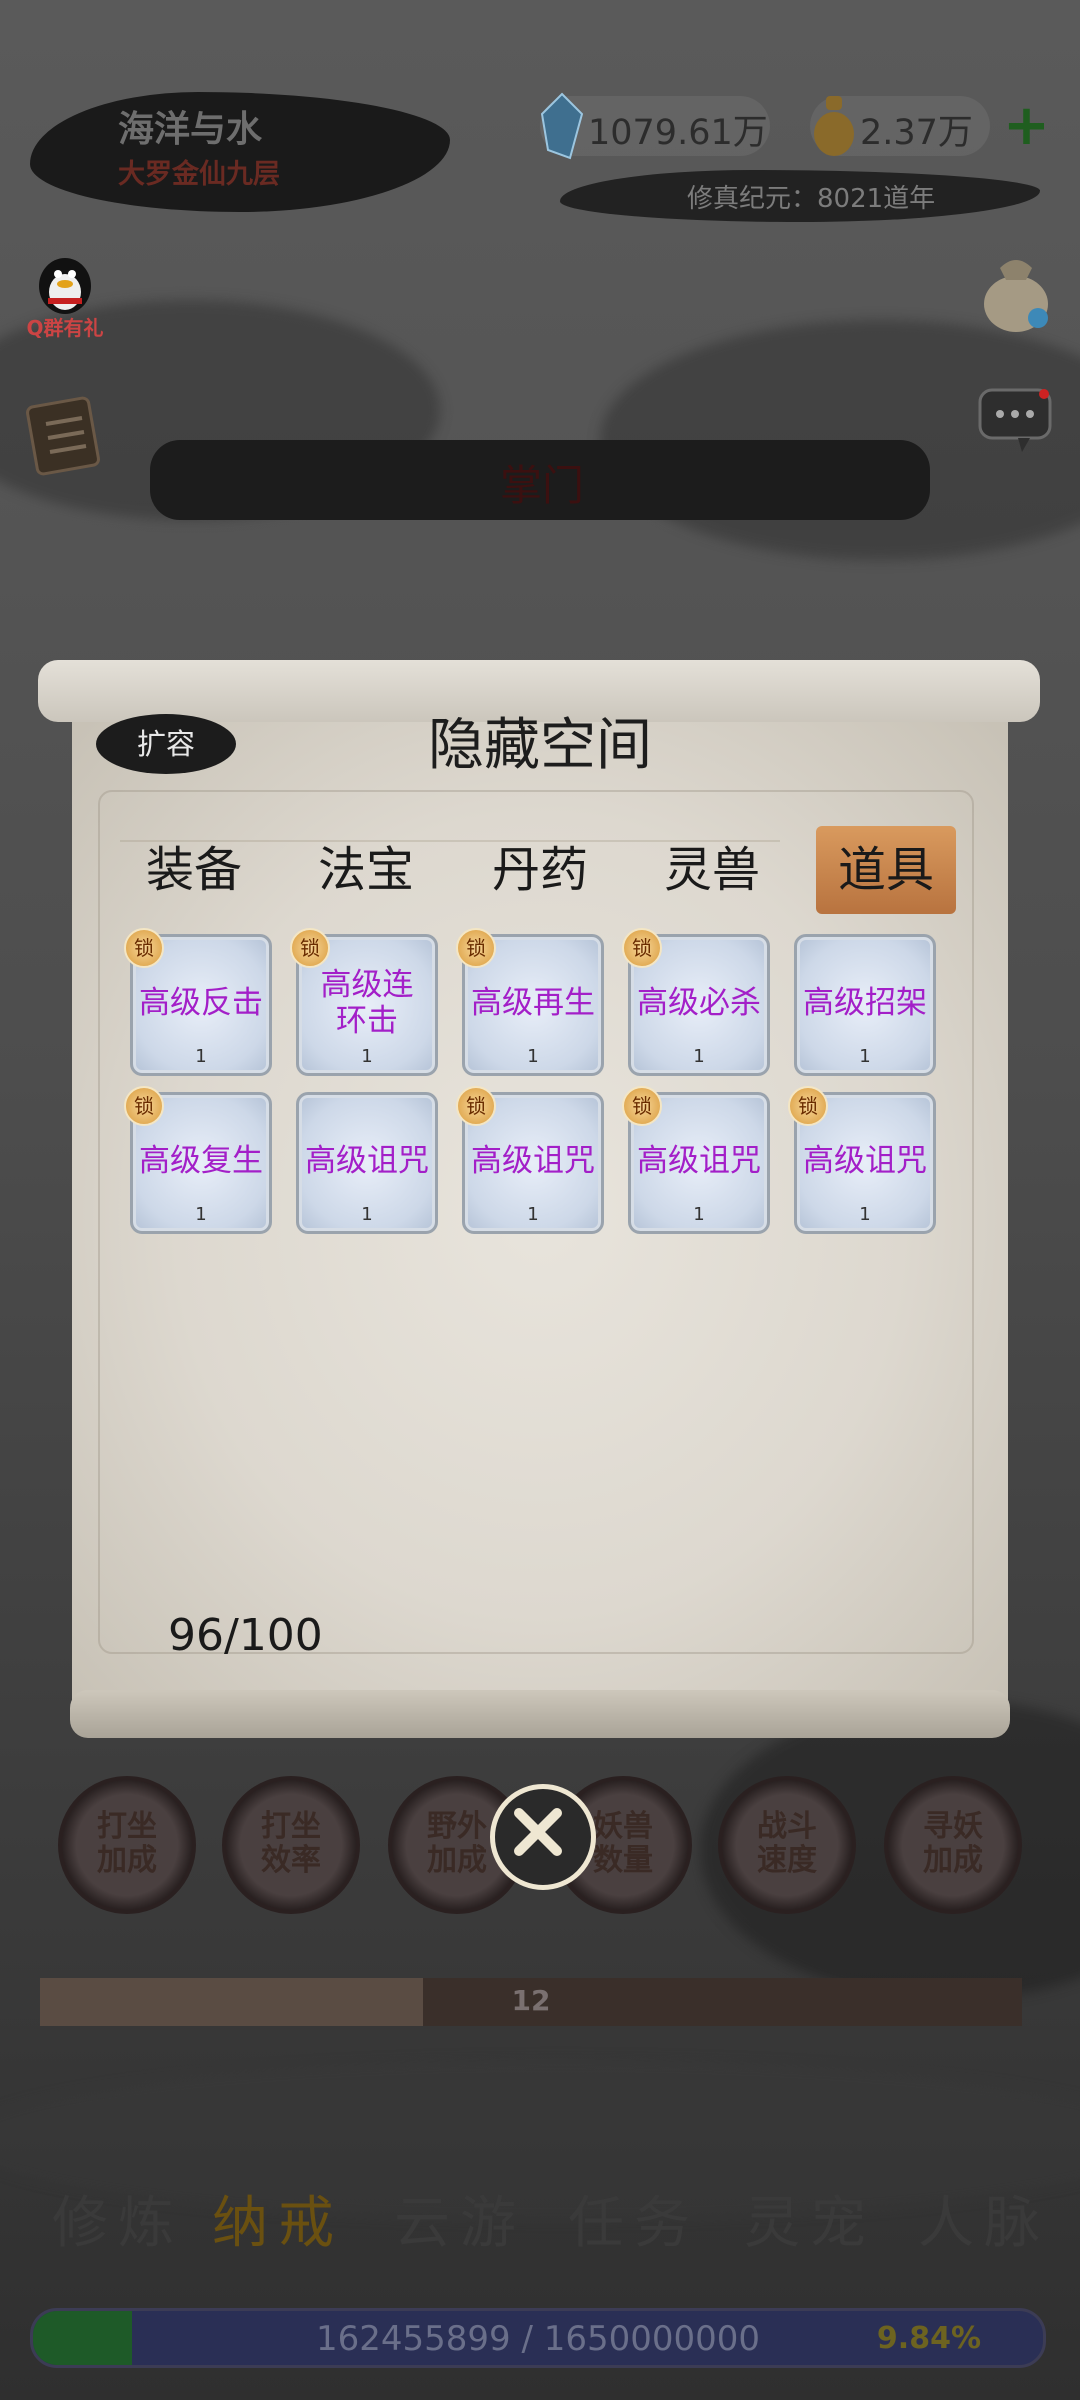  Describe the element at coordinates (278, 2218) in the screenshot. I see `nav-storage-ring: 纳戒` at that location.